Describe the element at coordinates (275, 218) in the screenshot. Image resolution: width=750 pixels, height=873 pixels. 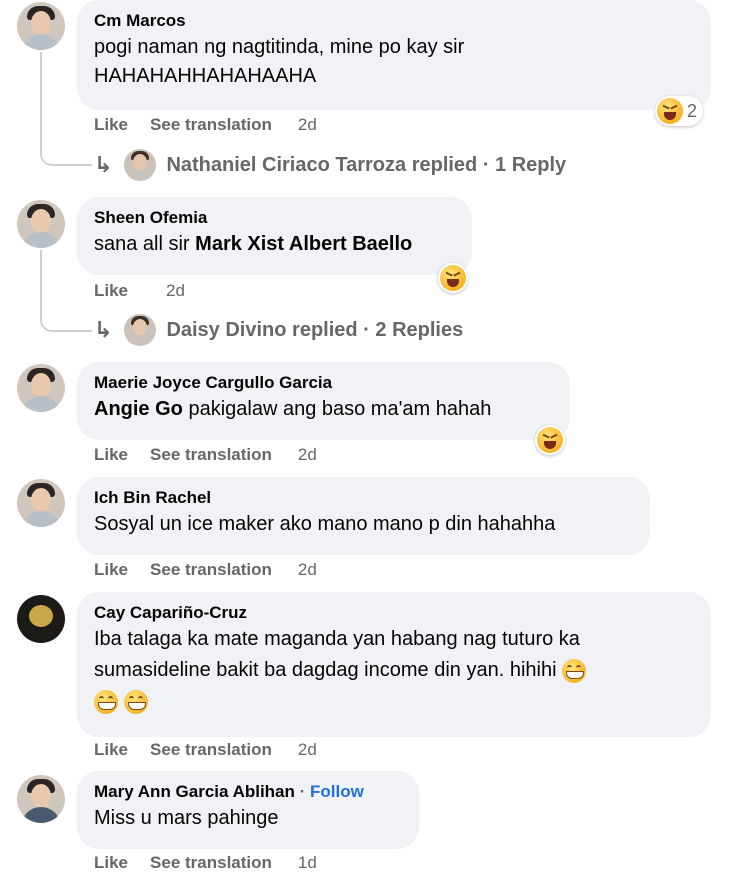
I see `author-name: Sheen Ofemia` at that location.